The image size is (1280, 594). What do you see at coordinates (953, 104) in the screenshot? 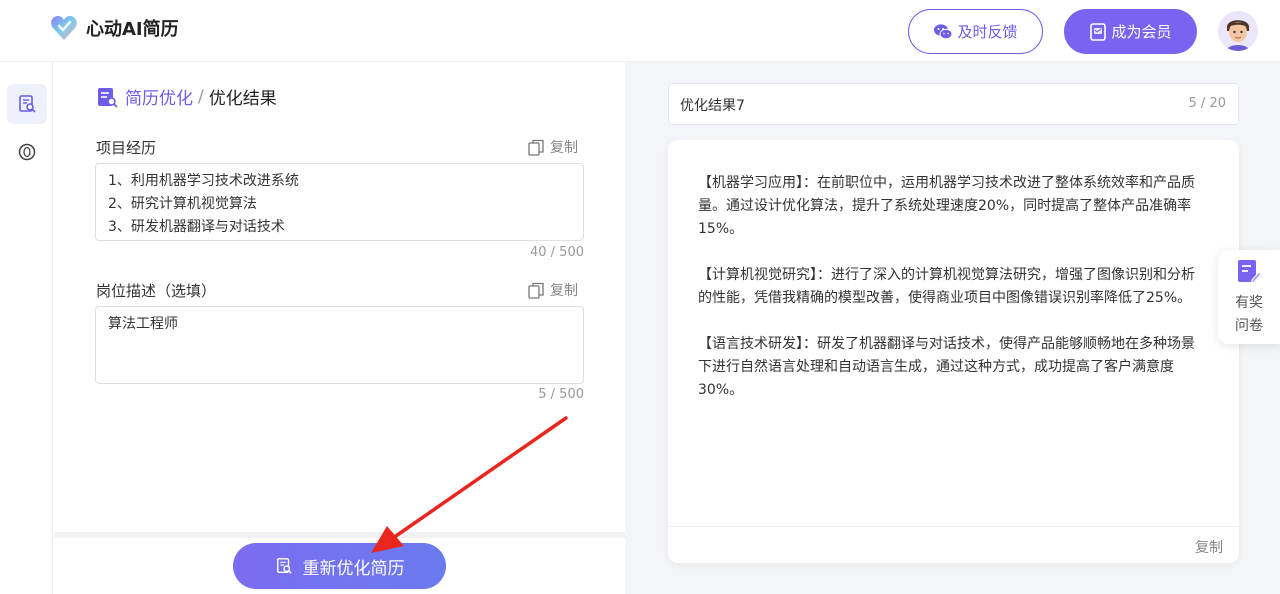
I see `result-title-input: 优化结果7 5 / 20` at bounding box center [953, 104].